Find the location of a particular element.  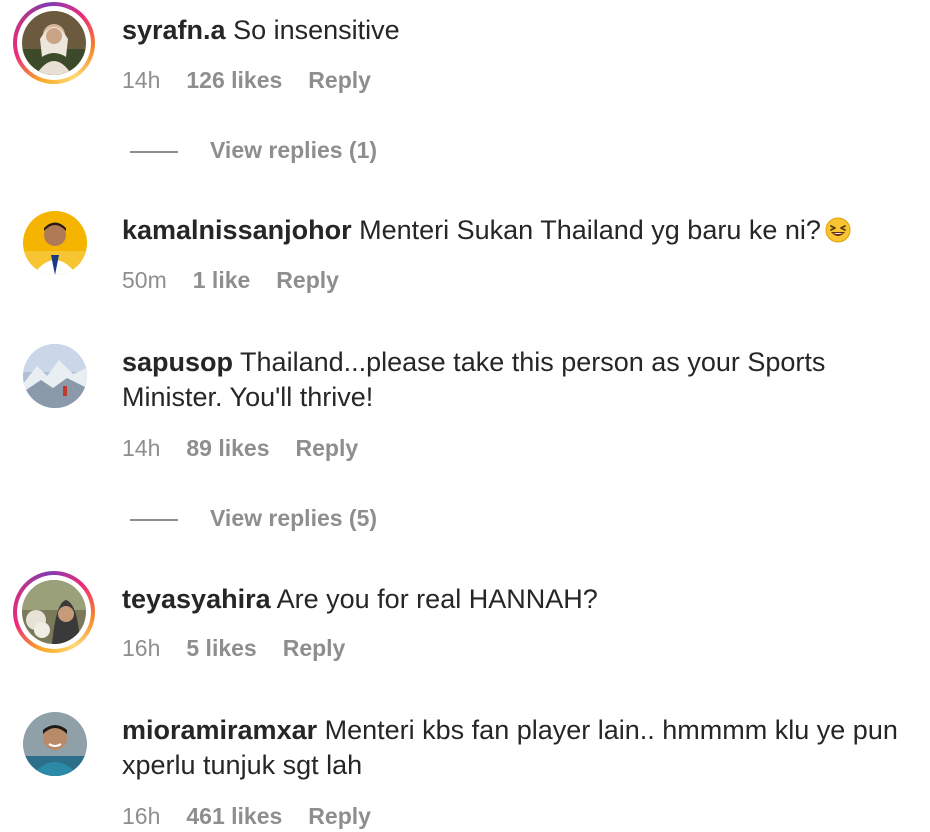

view-replies-button: View replies (1) is located at coordinates (253, 150).